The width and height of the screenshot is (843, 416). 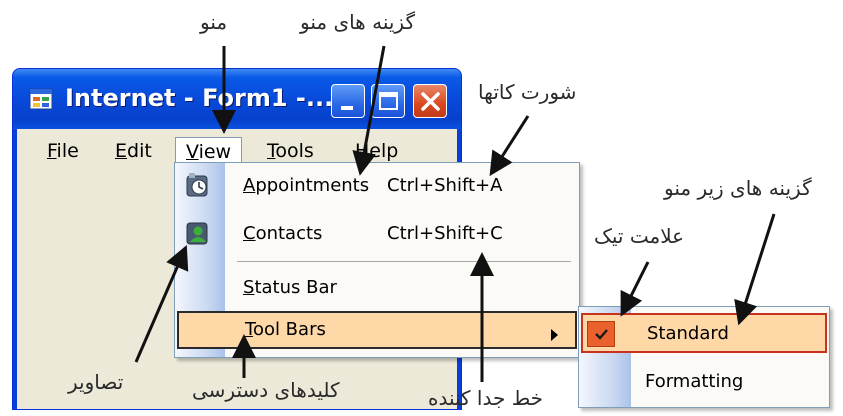 What do you see at coordinates (161, 303) in the screenshot?
I see `arrow-to-images` at bounding box center [161, 303].